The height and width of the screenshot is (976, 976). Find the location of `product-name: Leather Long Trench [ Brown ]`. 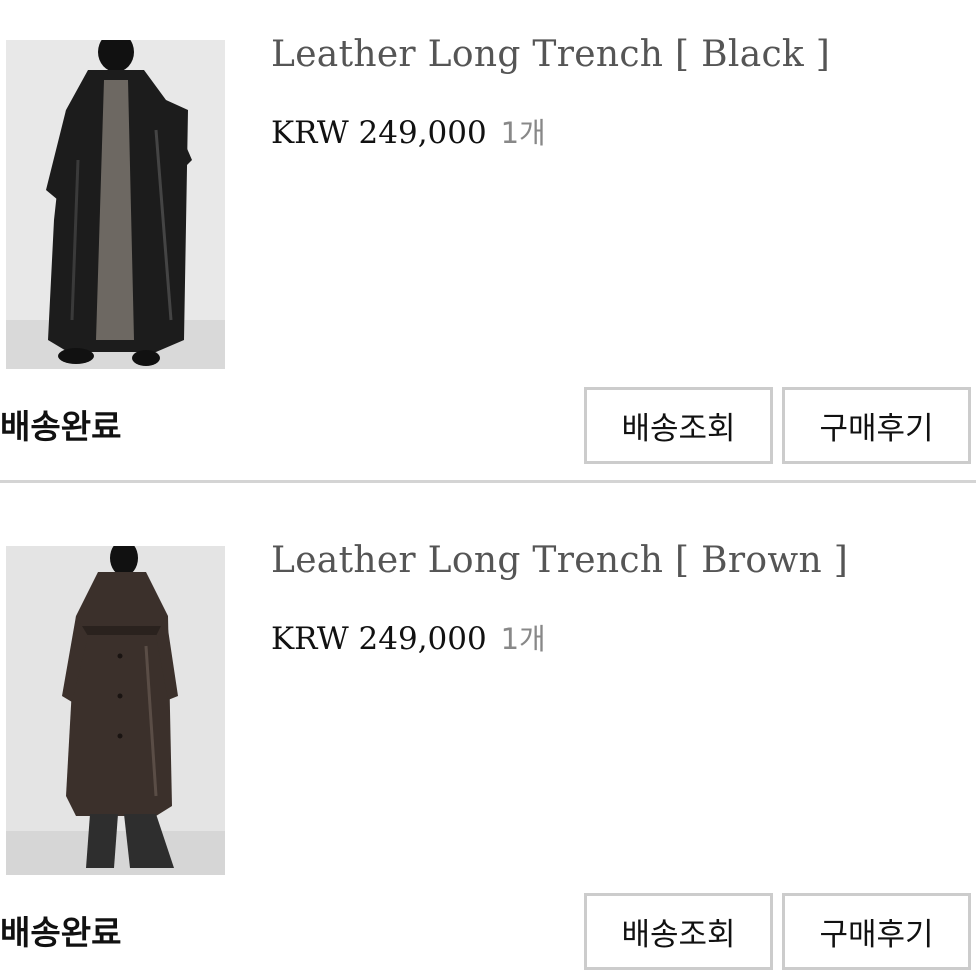

product-name: Leather Long Trench [ Brown ] is located at coordinates (559, 560).